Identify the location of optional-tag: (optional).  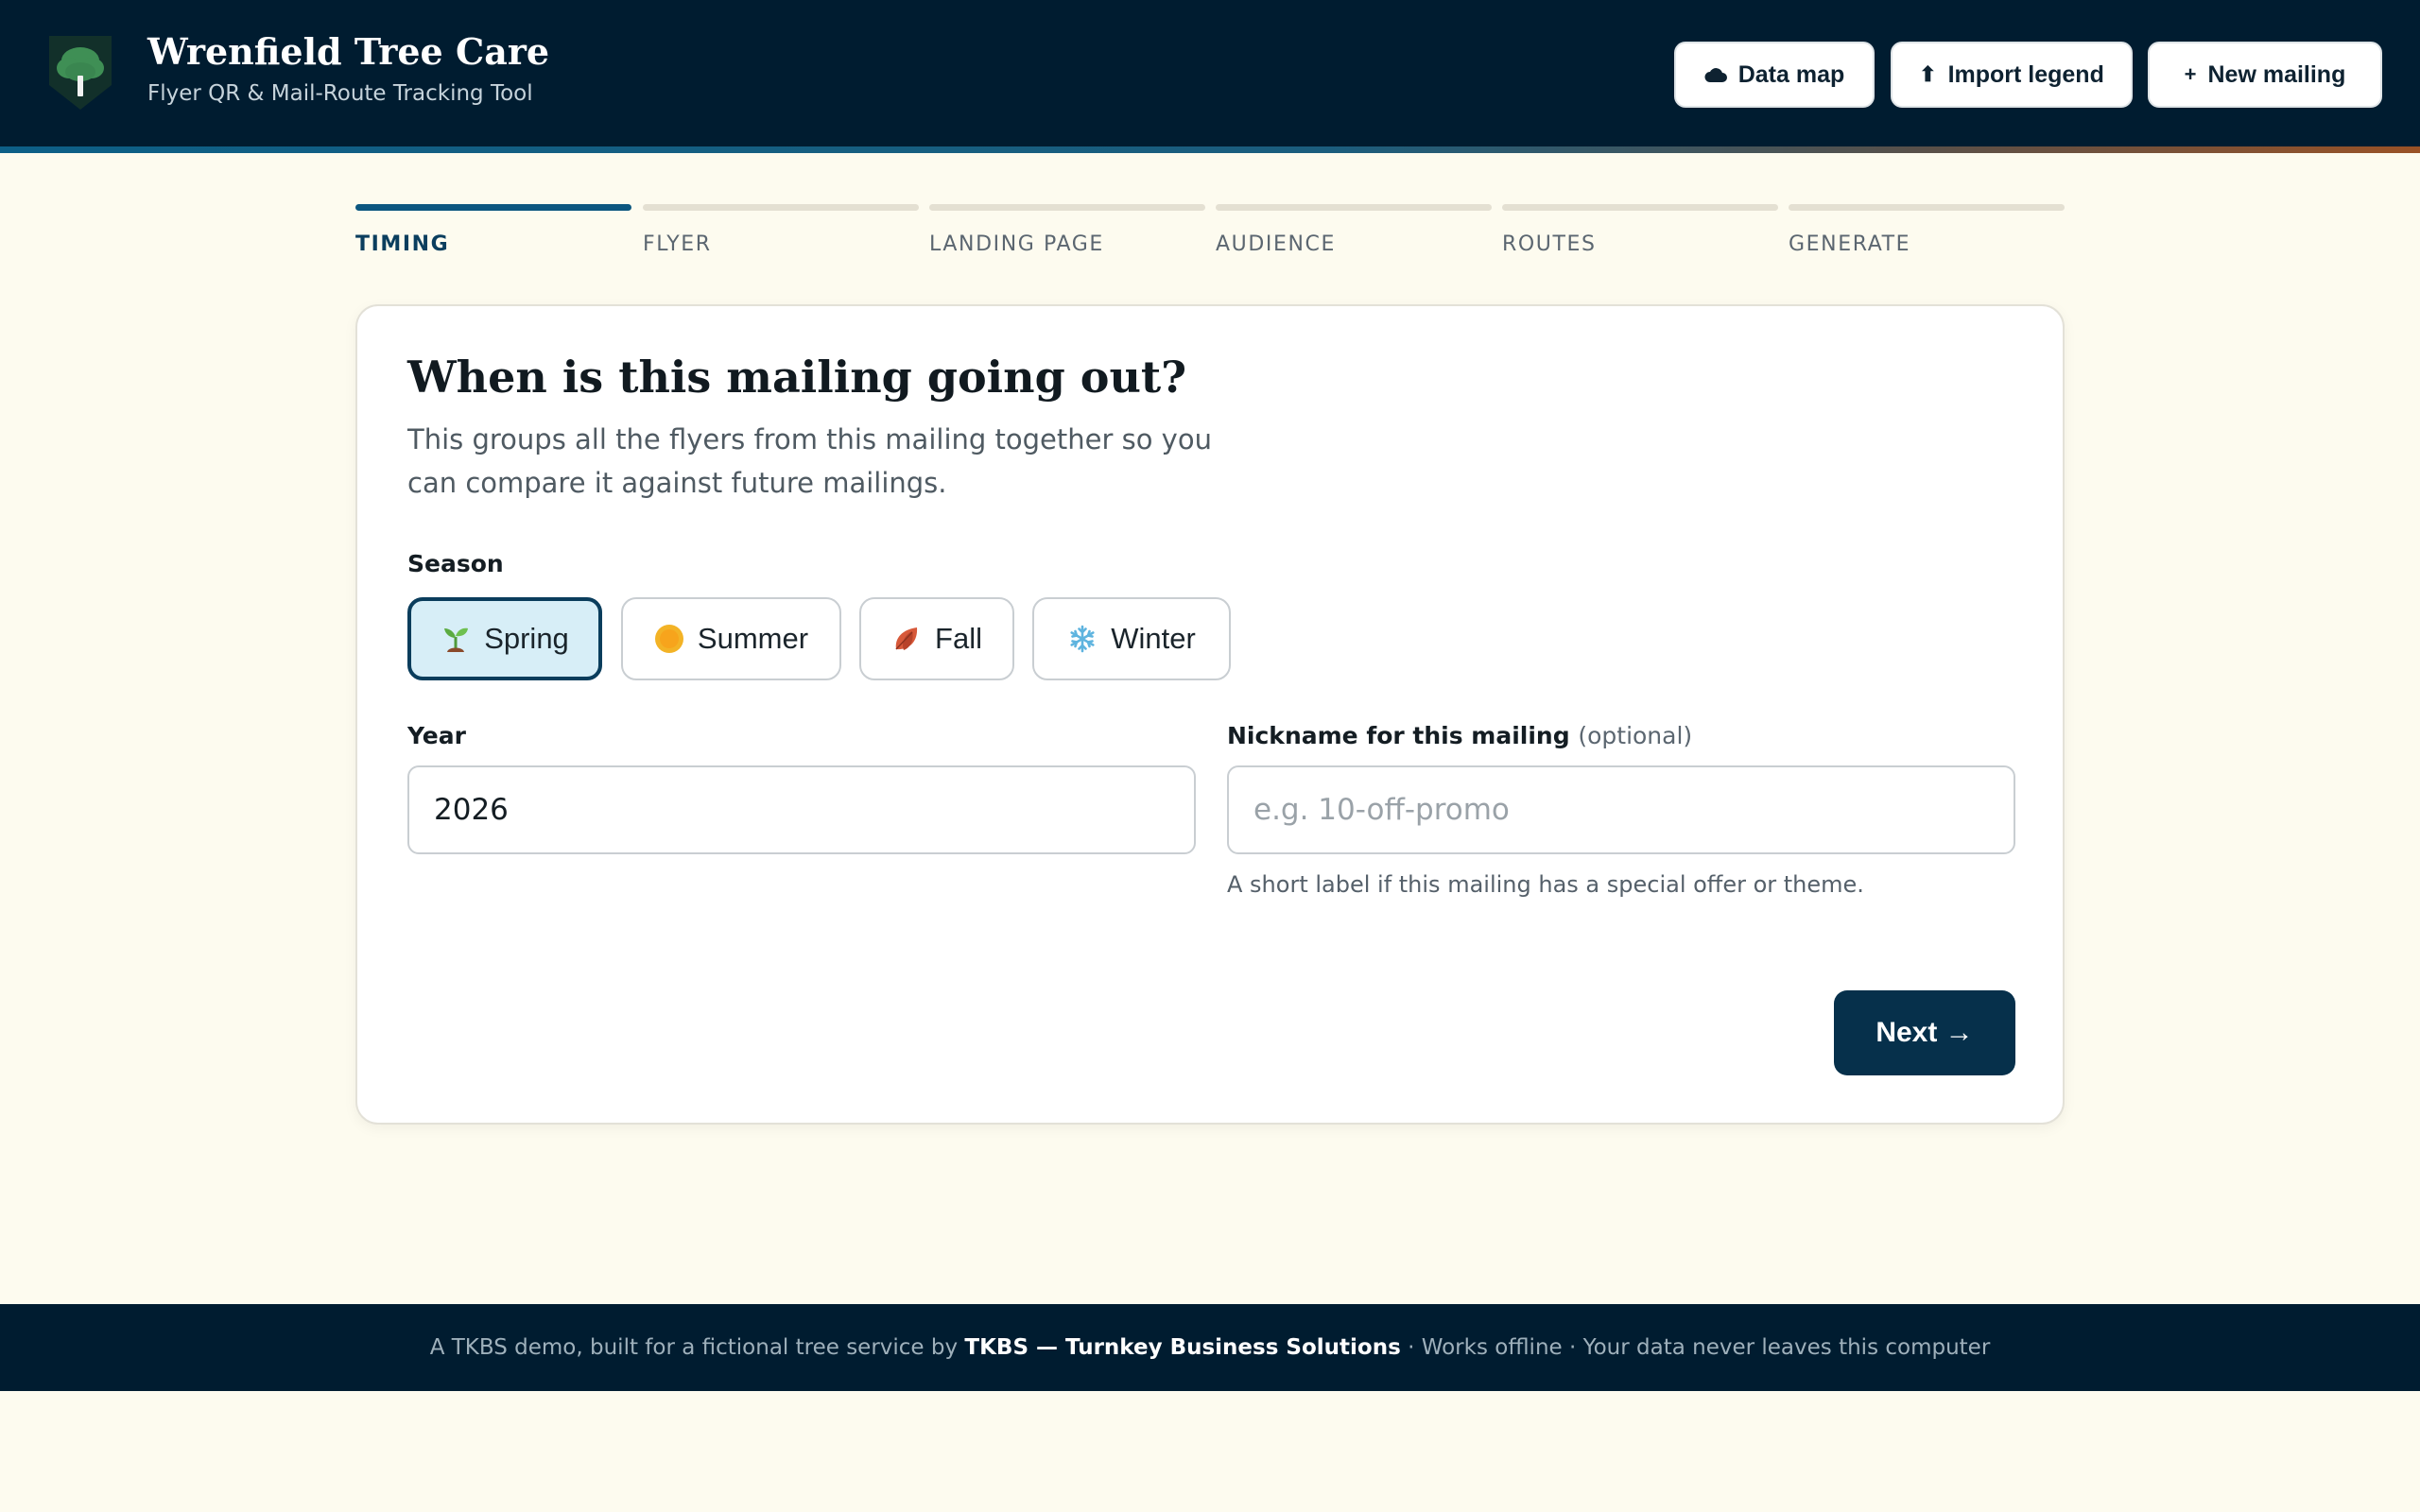
(1635, 735).